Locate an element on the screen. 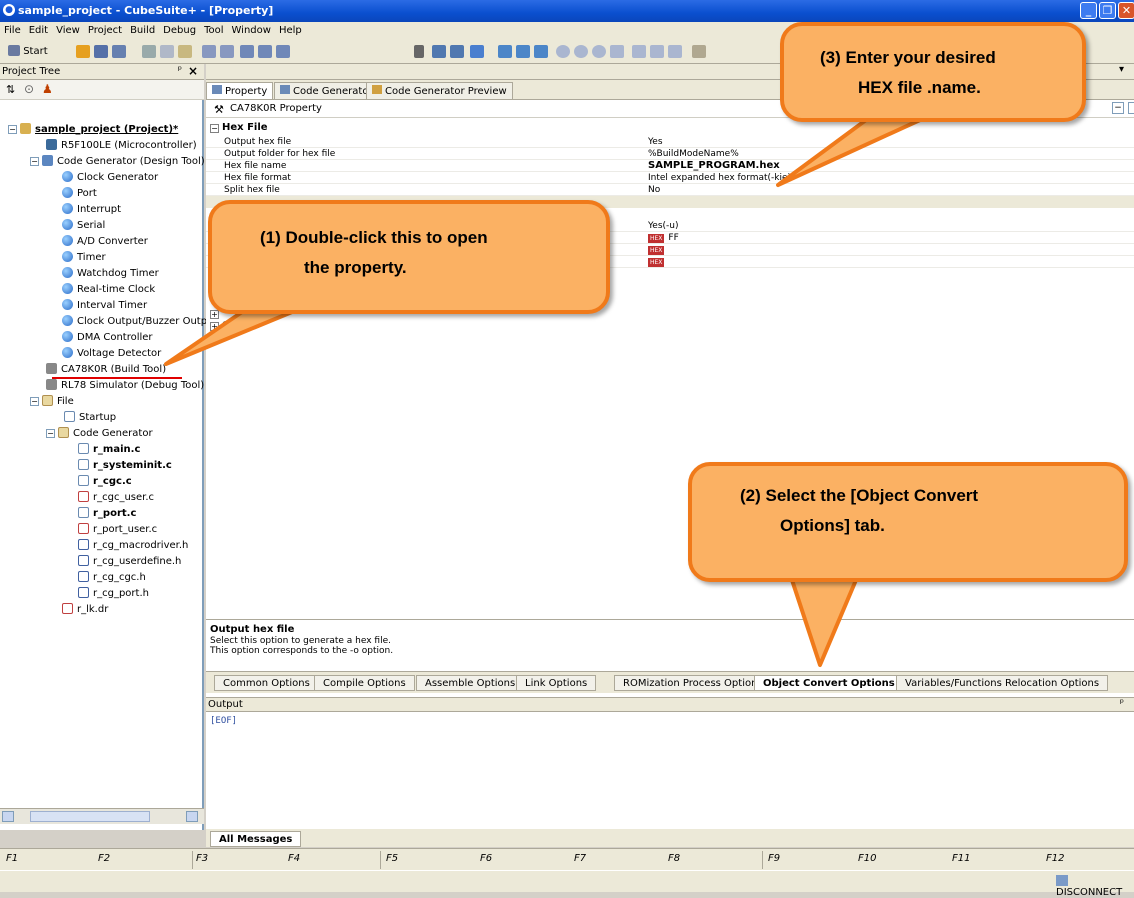  tree-item-file-r-main: r_main.c is located at coordinates (109, 450).